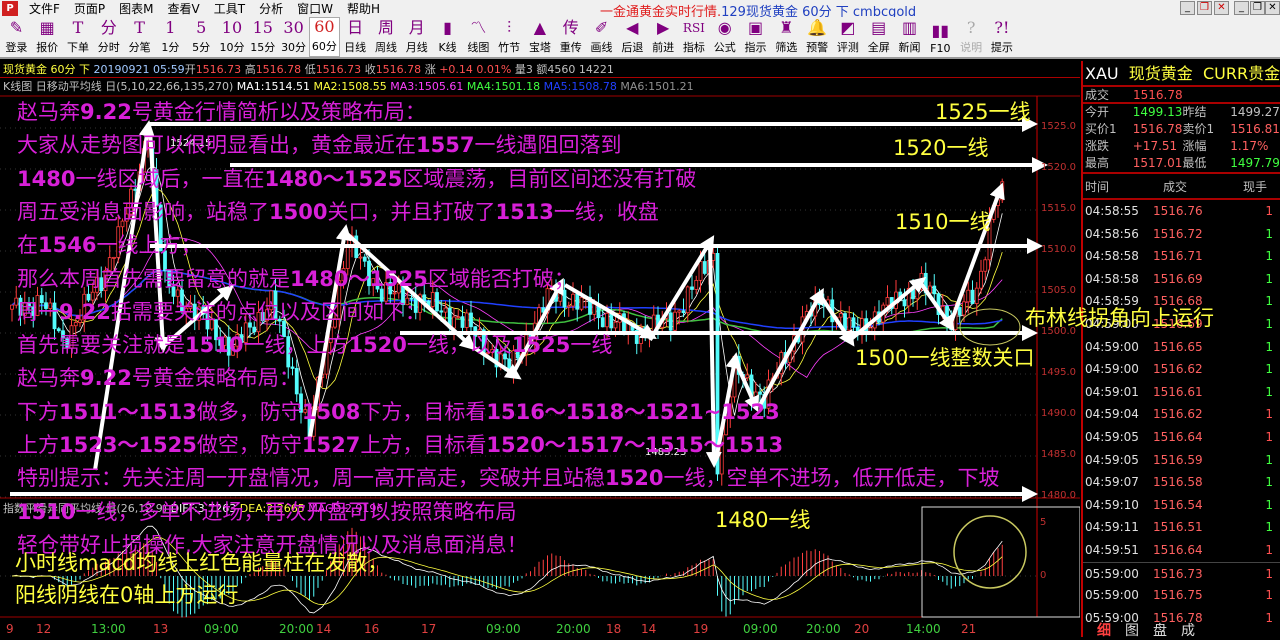  I want to click on time-axis-label: 16, so click(372, 629).